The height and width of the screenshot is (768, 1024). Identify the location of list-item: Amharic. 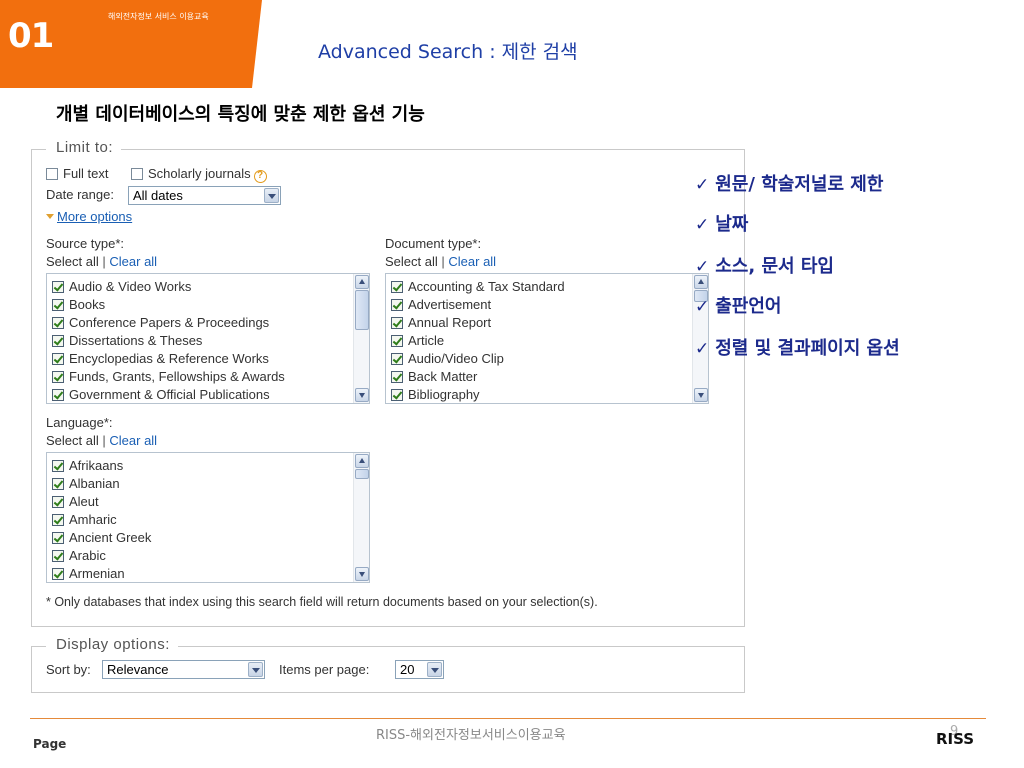
(84, 519).